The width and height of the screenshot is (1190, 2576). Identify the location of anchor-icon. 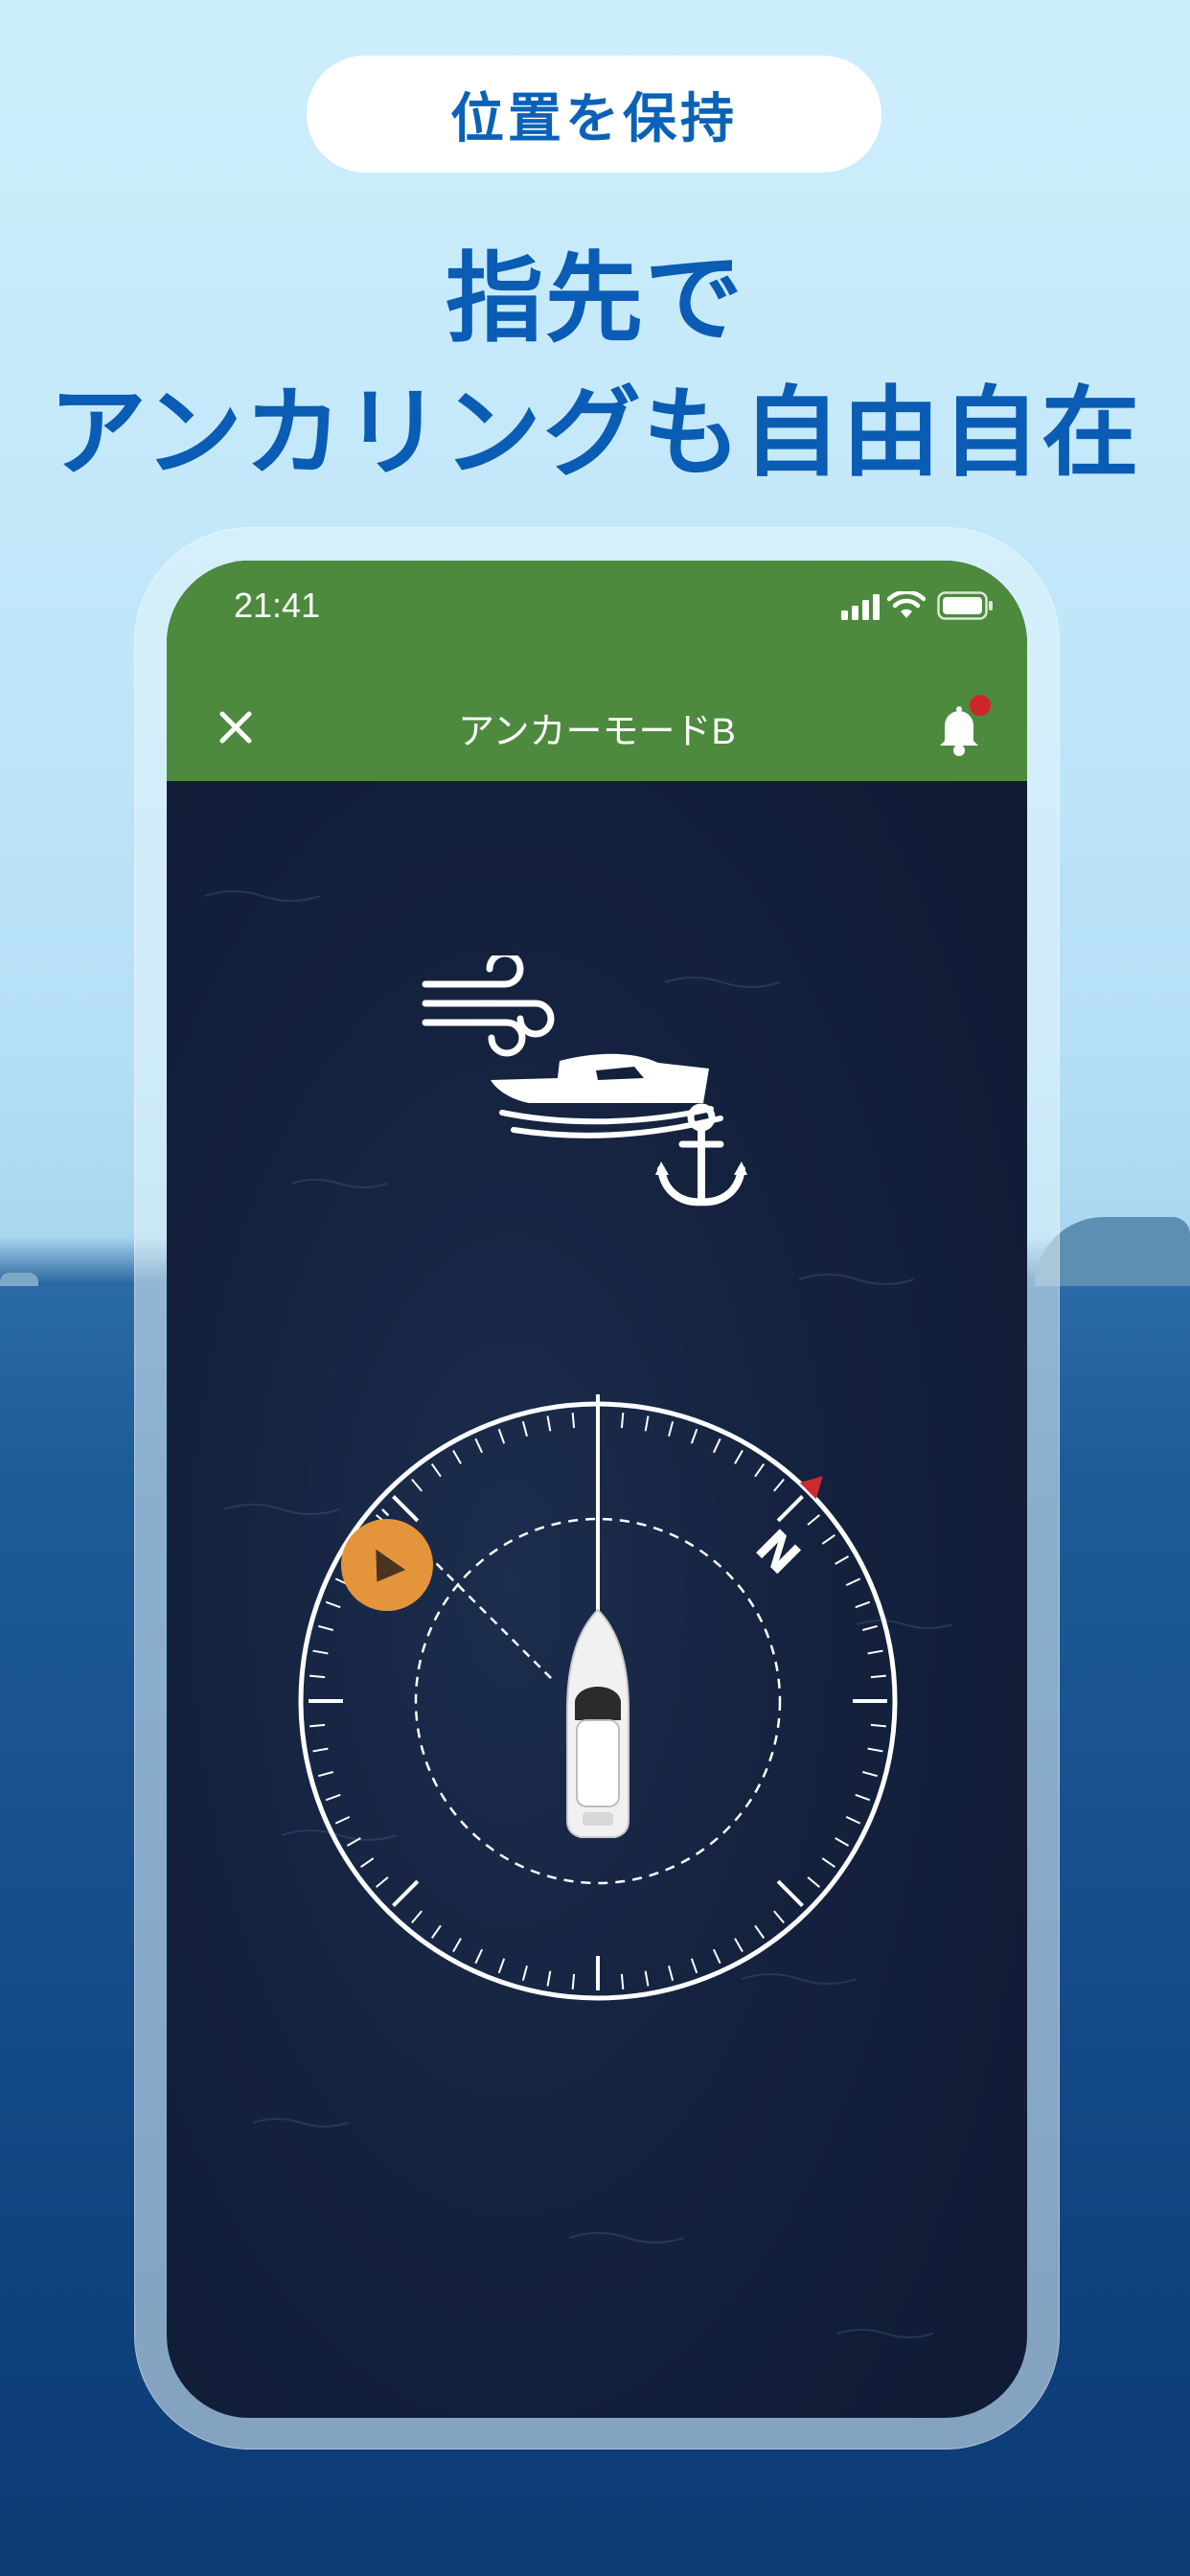
(701, 1155).